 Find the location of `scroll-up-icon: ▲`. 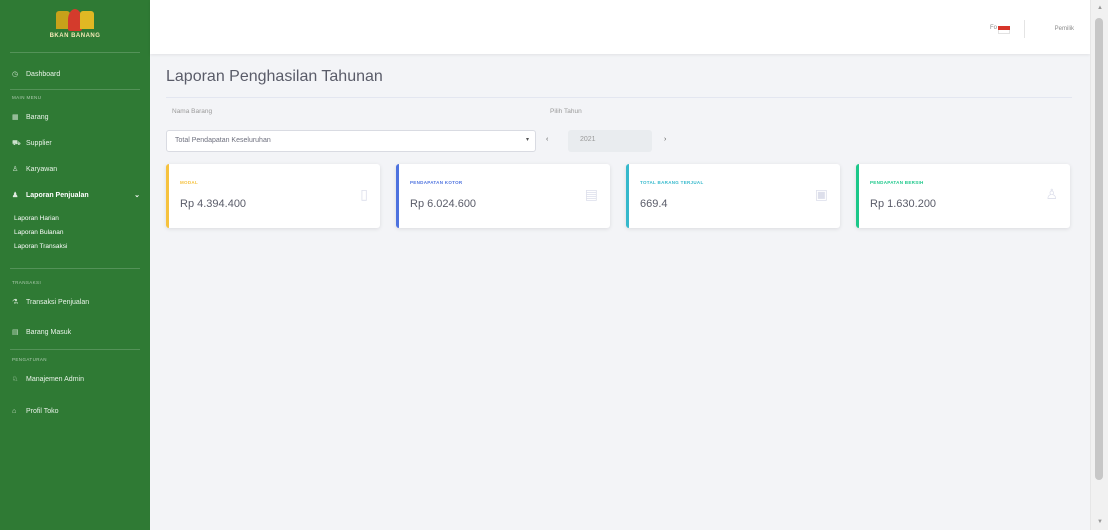

scroll-up-icon: ▲ is located at coordinates (1100, 8).